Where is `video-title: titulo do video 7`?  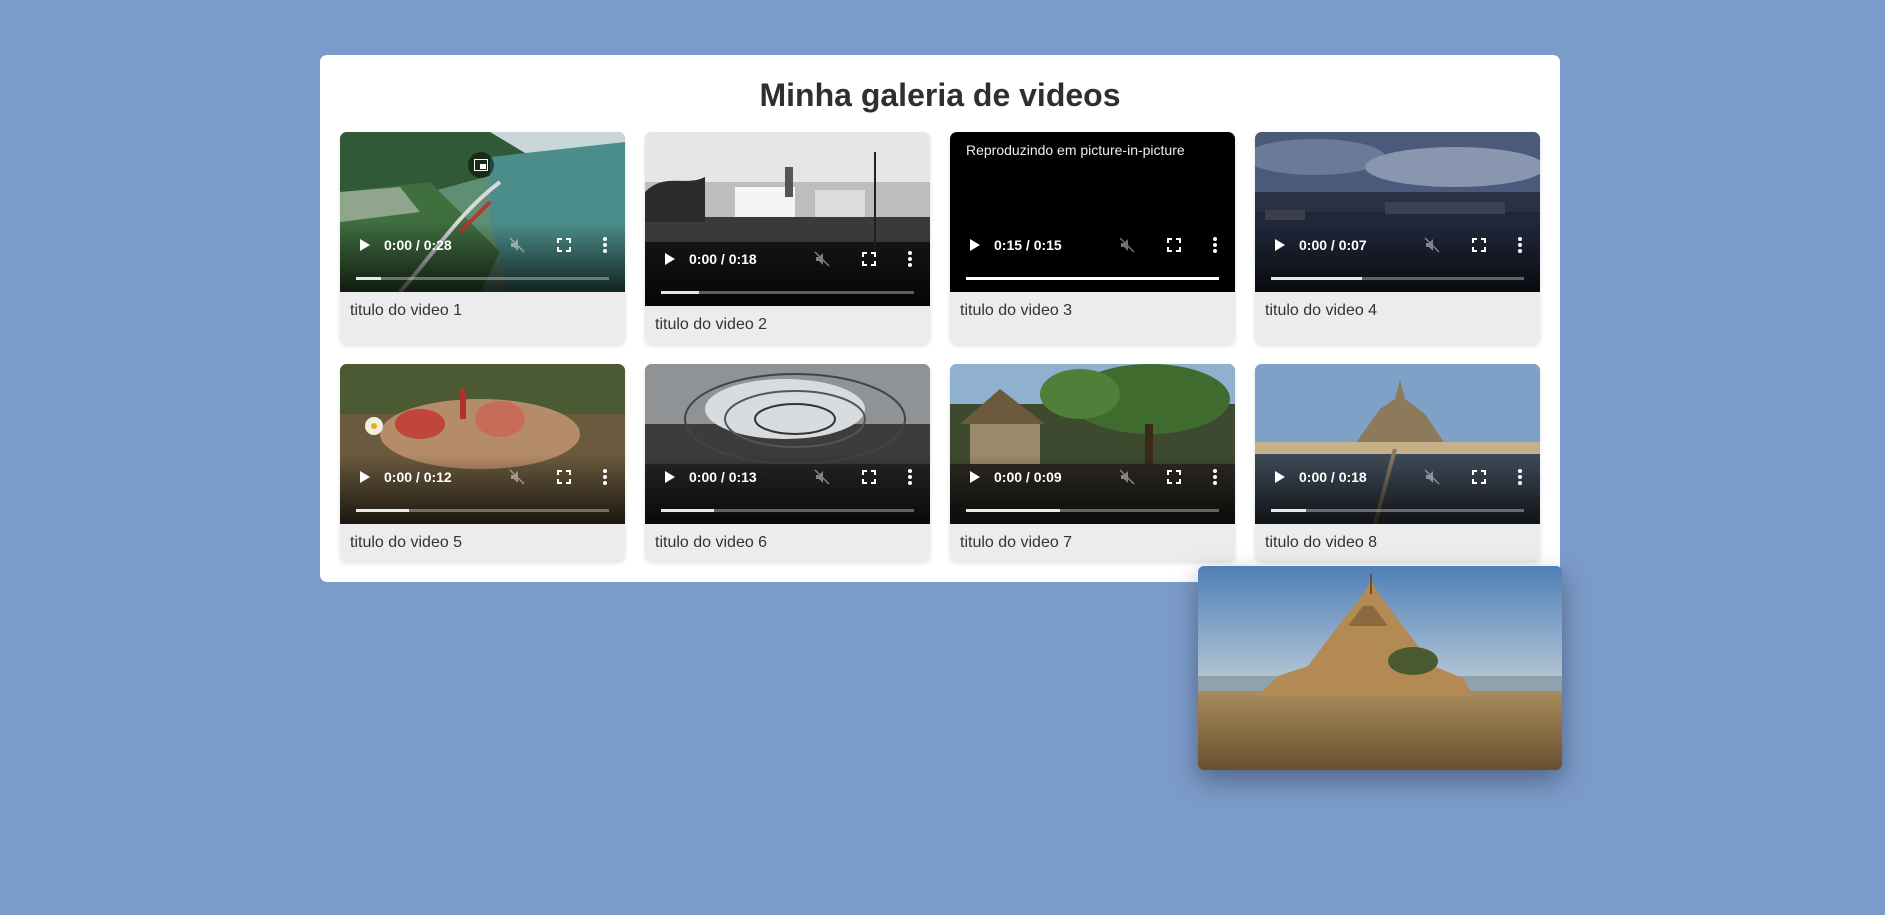 video-title: titulo do video 7 is located at coordinates (1016, 542).